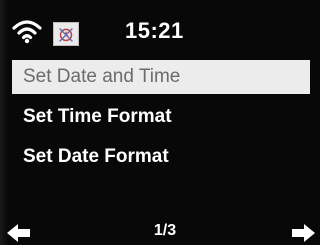 This screenshot has height=245, width=320. Describe the element at coordinates (303, 233) in the screenshot. I see `arrow-right-icon` at that location.